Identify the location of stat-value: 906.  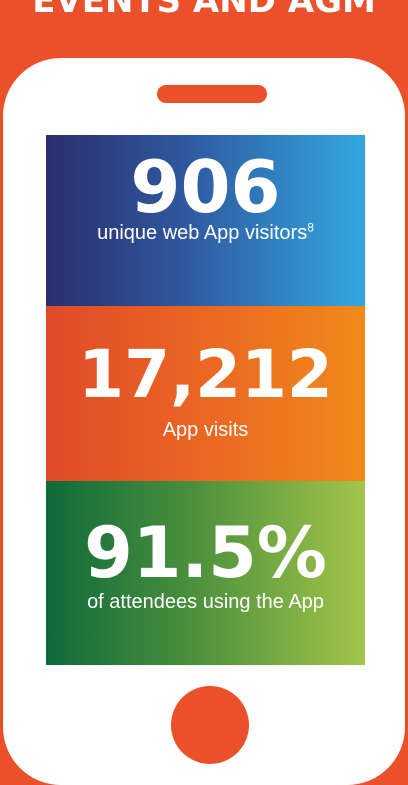
(205, 187).